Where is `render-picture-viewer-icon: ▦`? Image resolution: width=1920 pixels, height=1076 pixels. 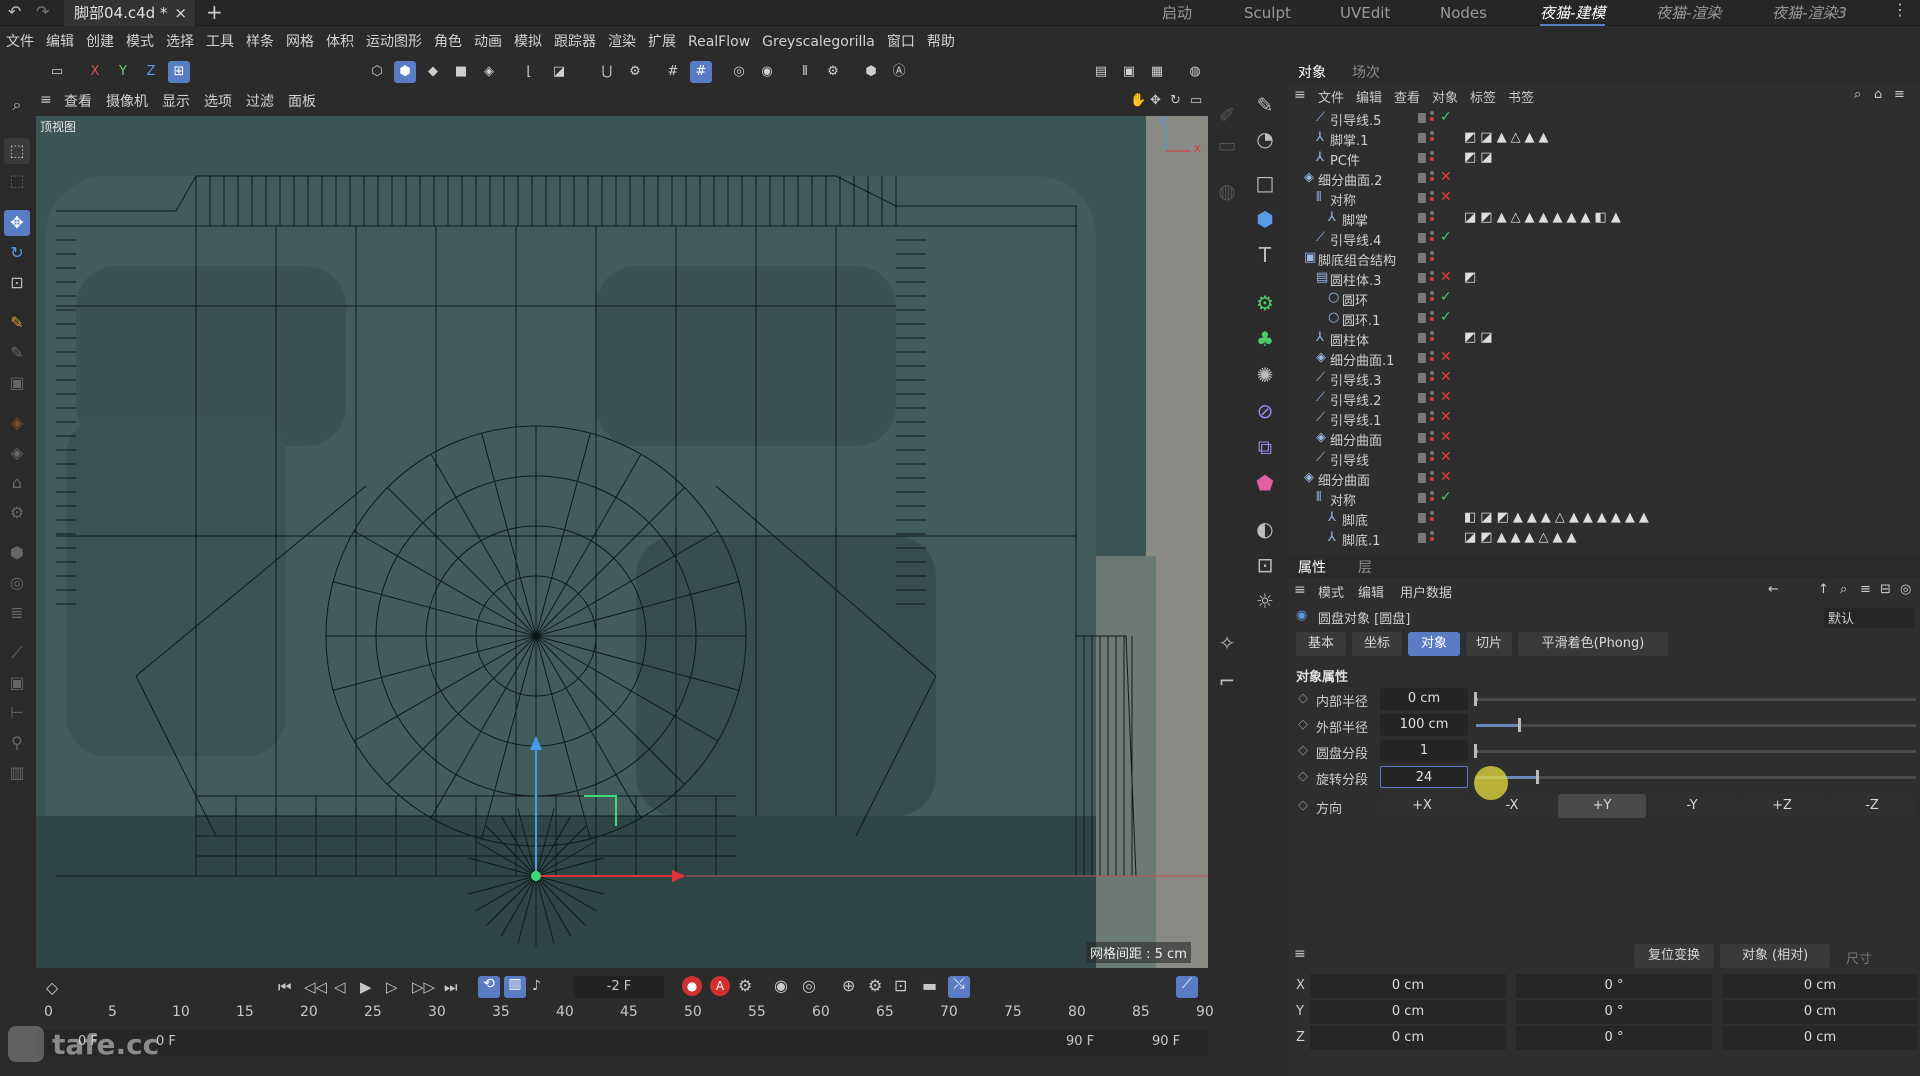 render-picture-viewer-icon: ▦ is located at coordinates (1157, 72).